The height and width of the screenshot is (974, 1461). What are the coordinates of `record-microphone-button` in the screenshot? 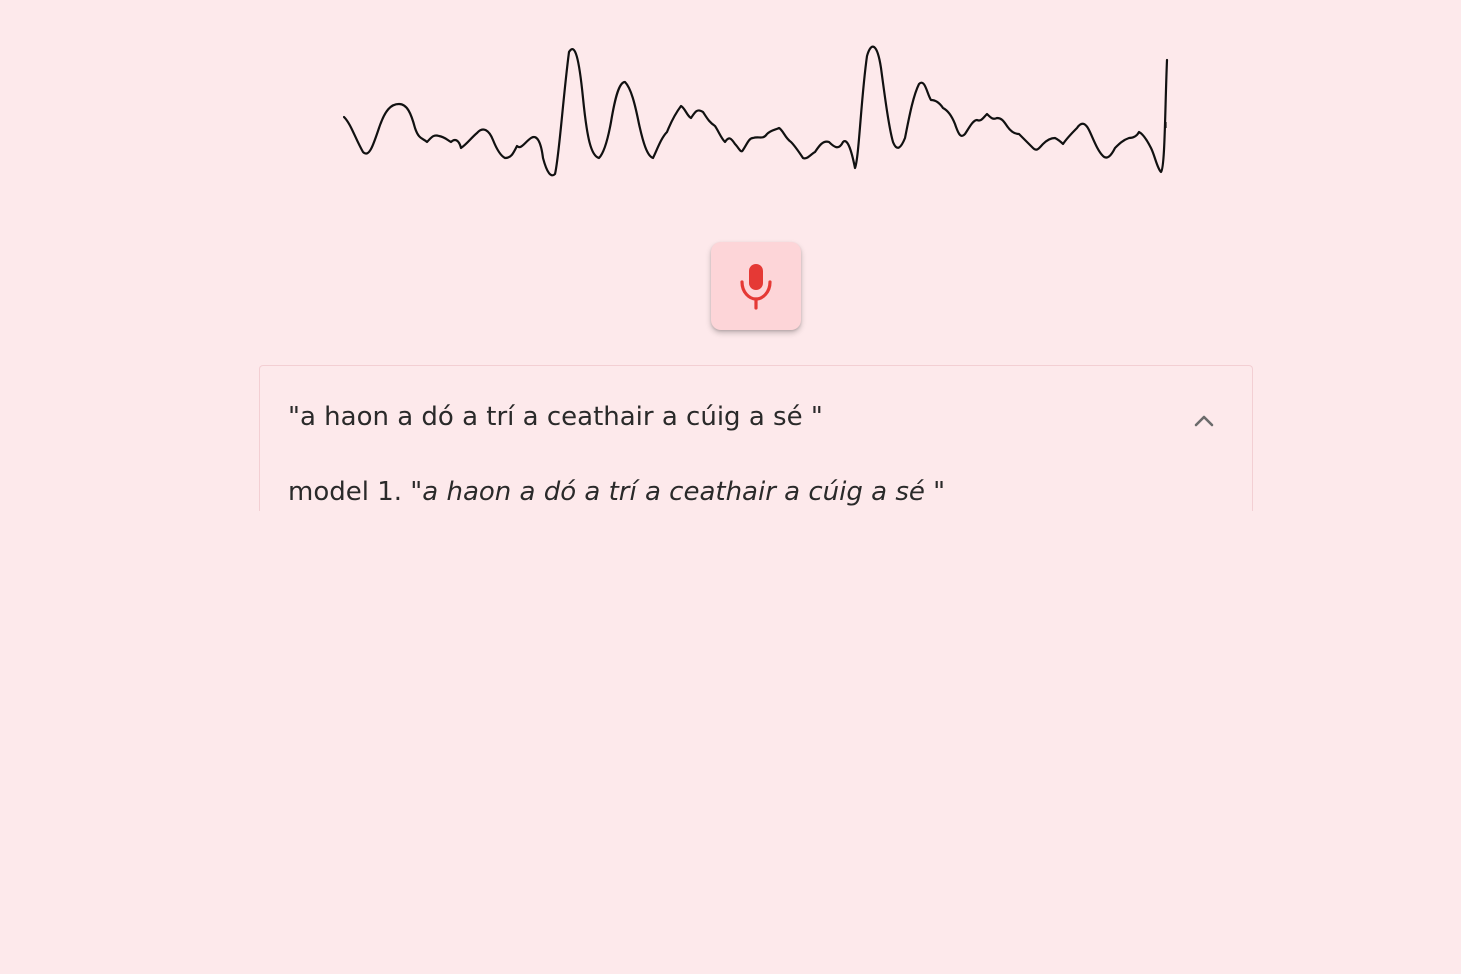 It's located at (756, 286).